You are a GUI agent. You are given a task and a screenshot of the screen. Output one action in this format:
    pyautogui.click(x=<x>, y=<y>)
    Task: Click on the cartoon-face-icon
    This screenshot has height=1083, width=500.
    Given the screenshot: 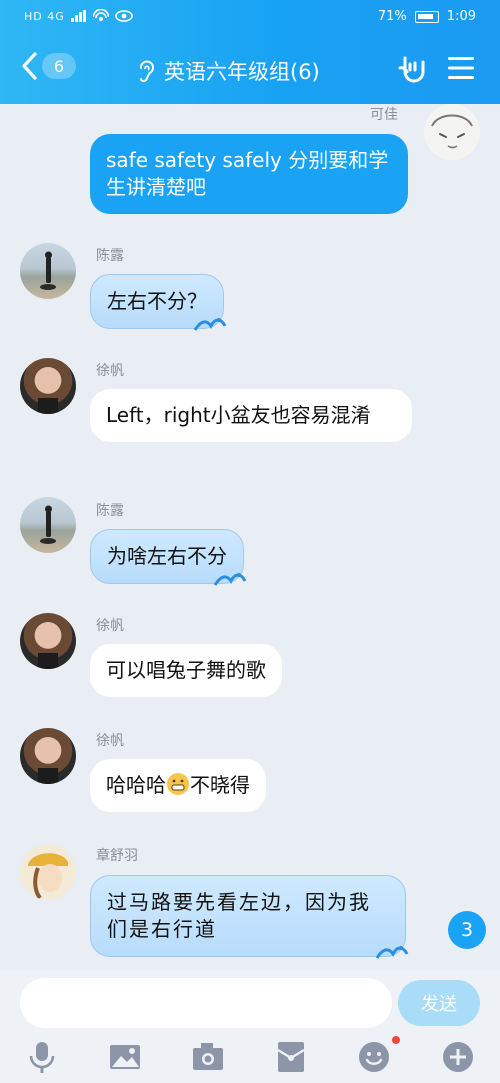 What is the action you would take?
    pyautogui.click(x=452, y=132)
    